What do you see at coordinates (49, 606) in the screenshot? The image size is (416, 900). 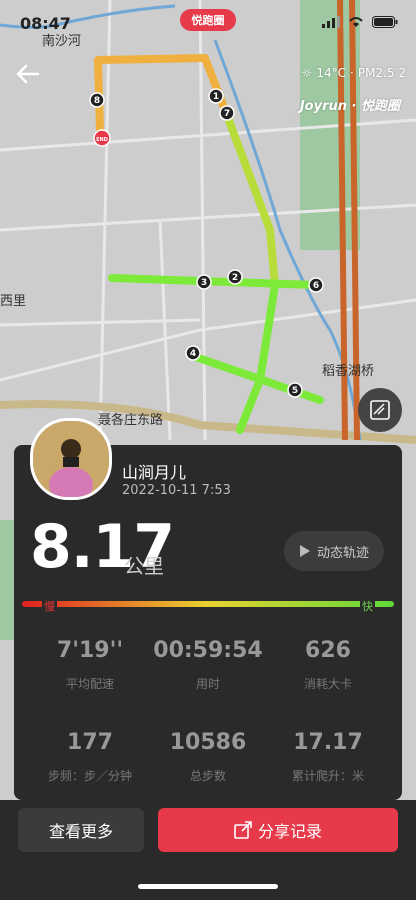 I see `pace-slow-label: 慢` at bounding box center [49, 606].